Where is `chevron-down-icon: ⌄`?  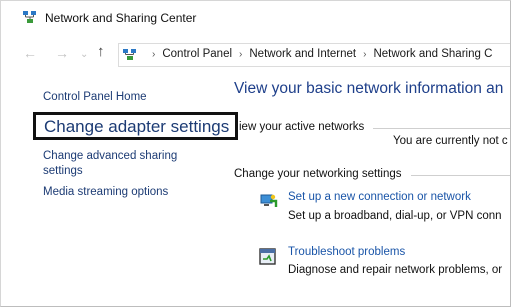
chevron-down-icon: ⌄ is located at coordinates (84, 55).